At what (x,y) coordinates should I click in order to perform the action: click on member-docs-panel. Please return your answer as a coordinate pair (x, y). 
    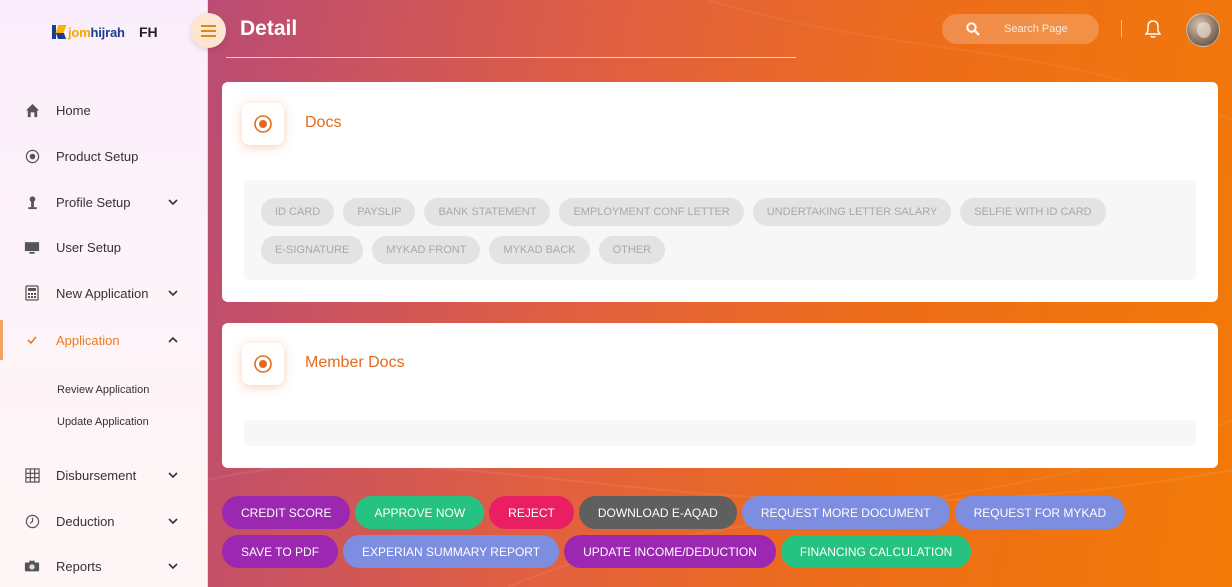
    Looking at the image, I should click on (720, 433).